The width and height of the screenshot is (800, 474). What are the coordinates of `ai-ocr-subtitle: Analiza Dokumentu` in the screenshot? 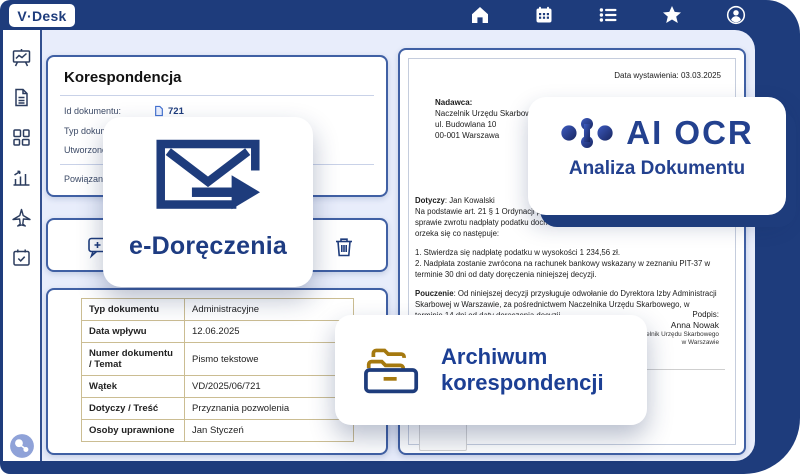 It's located at (657, 168).